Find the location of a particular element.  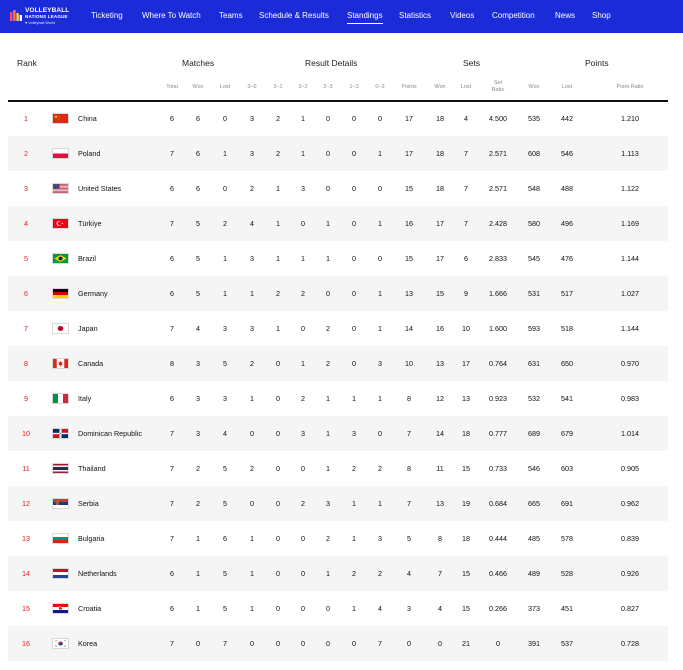

cell-3-2: 3 is located at coordinates (303, 433).